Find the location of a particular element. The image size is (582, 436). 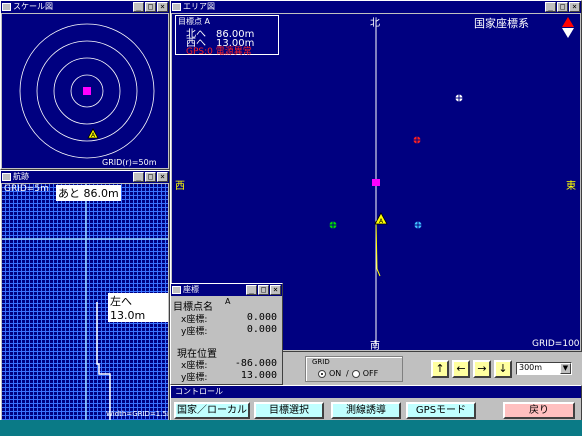

arrow-up-button: ↑ is located at coordinates (440, 369).